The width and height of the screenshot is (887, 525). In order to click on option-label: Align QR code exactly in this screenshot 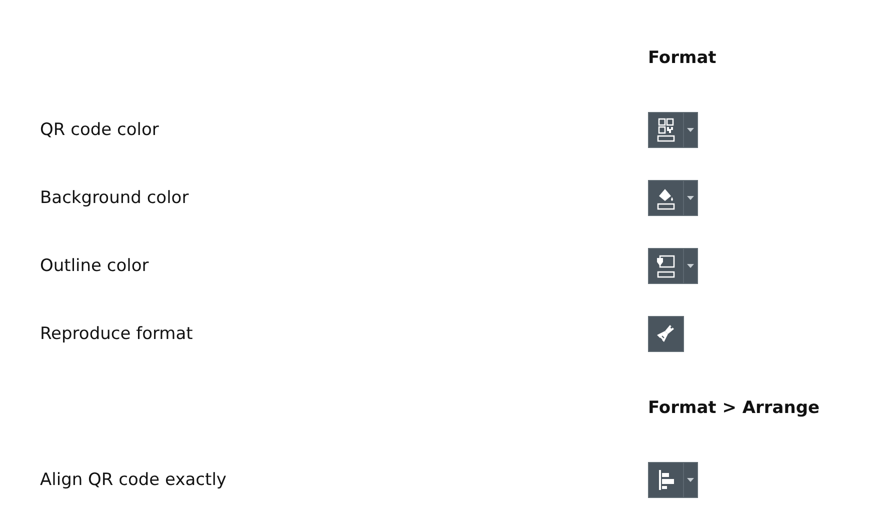, I will do `click(133, 480)`.